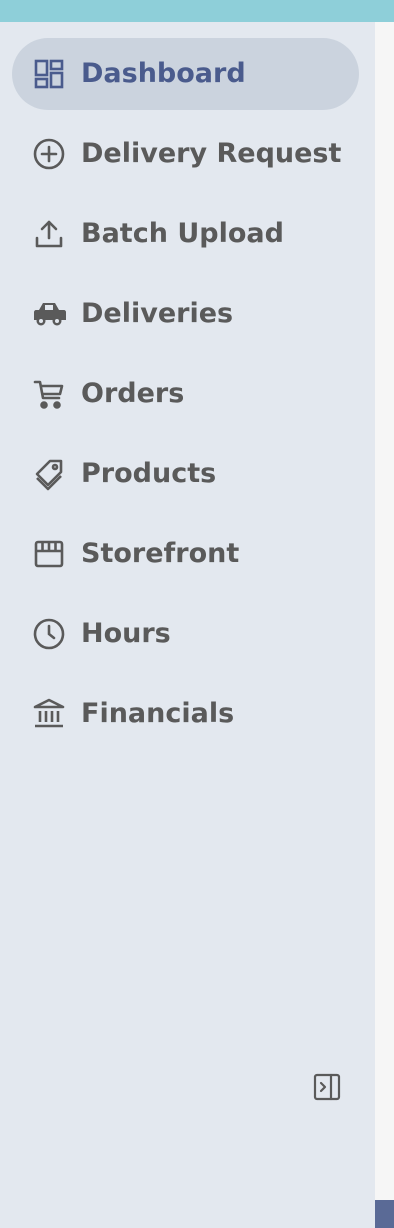 The image size is (394, 1228). What do you see at coordinates (49, 314) in the screenshot?
I see `car-icon` at bounding box center [49, 314].